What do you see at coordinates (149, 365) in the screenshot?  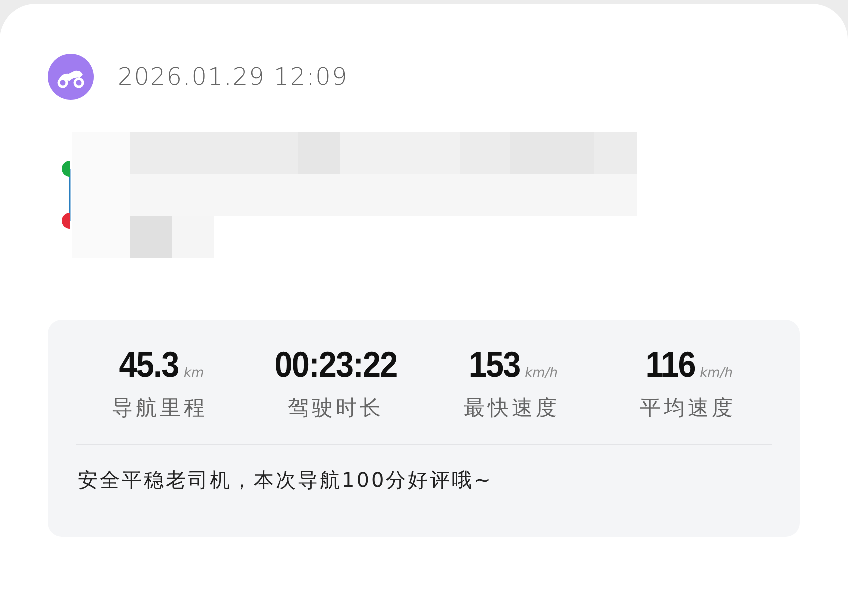 I see `stat-value: 45.3` at bounding box center [149, 365].